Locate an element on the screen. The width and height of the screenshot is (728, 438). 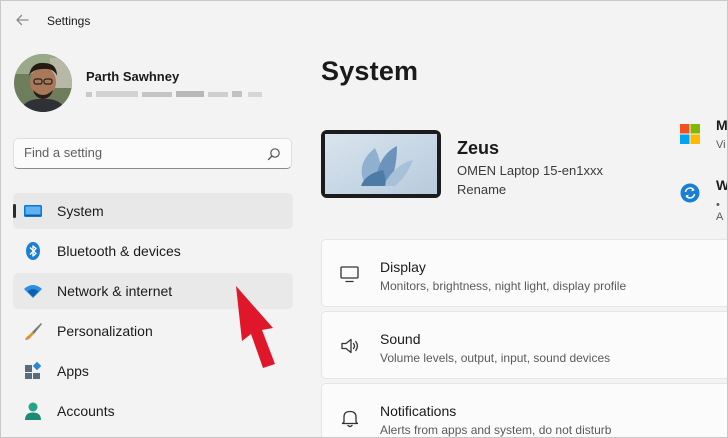
search-icon is located at coordinates (274, 154).